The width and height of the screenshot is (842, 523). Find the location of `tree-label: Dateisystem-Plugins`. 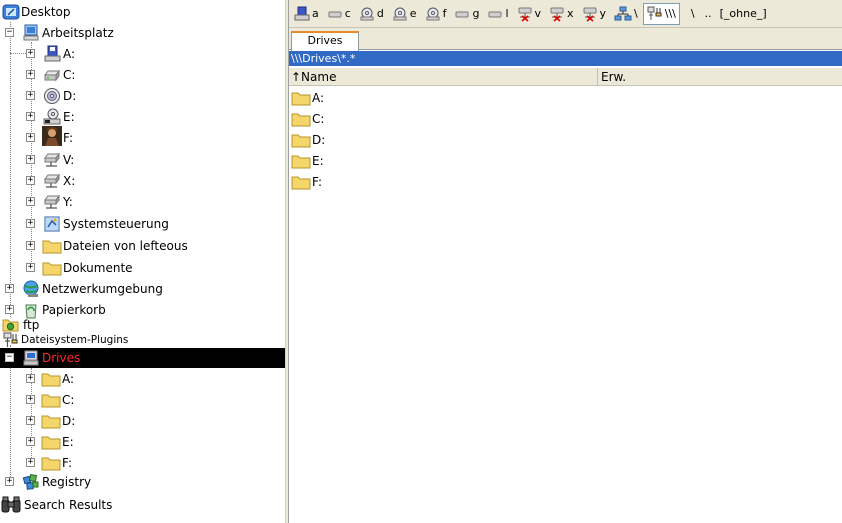

tree-label: Dateisystem-Plugins is located at coordinates (75, 340).